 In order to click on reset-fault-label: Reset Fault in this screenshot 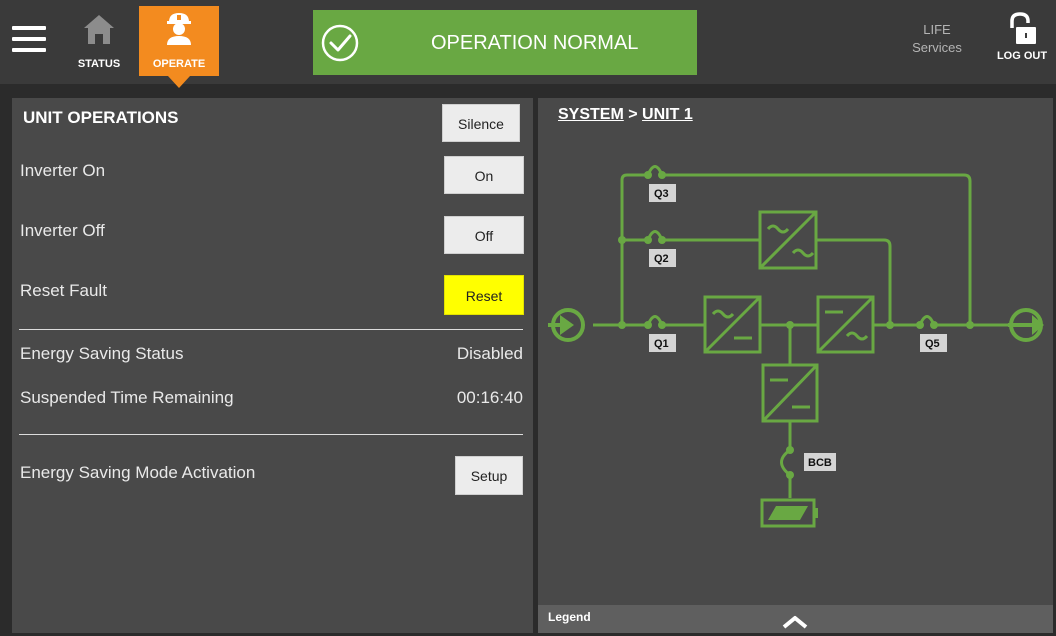, I will do `click(63, 290)`.